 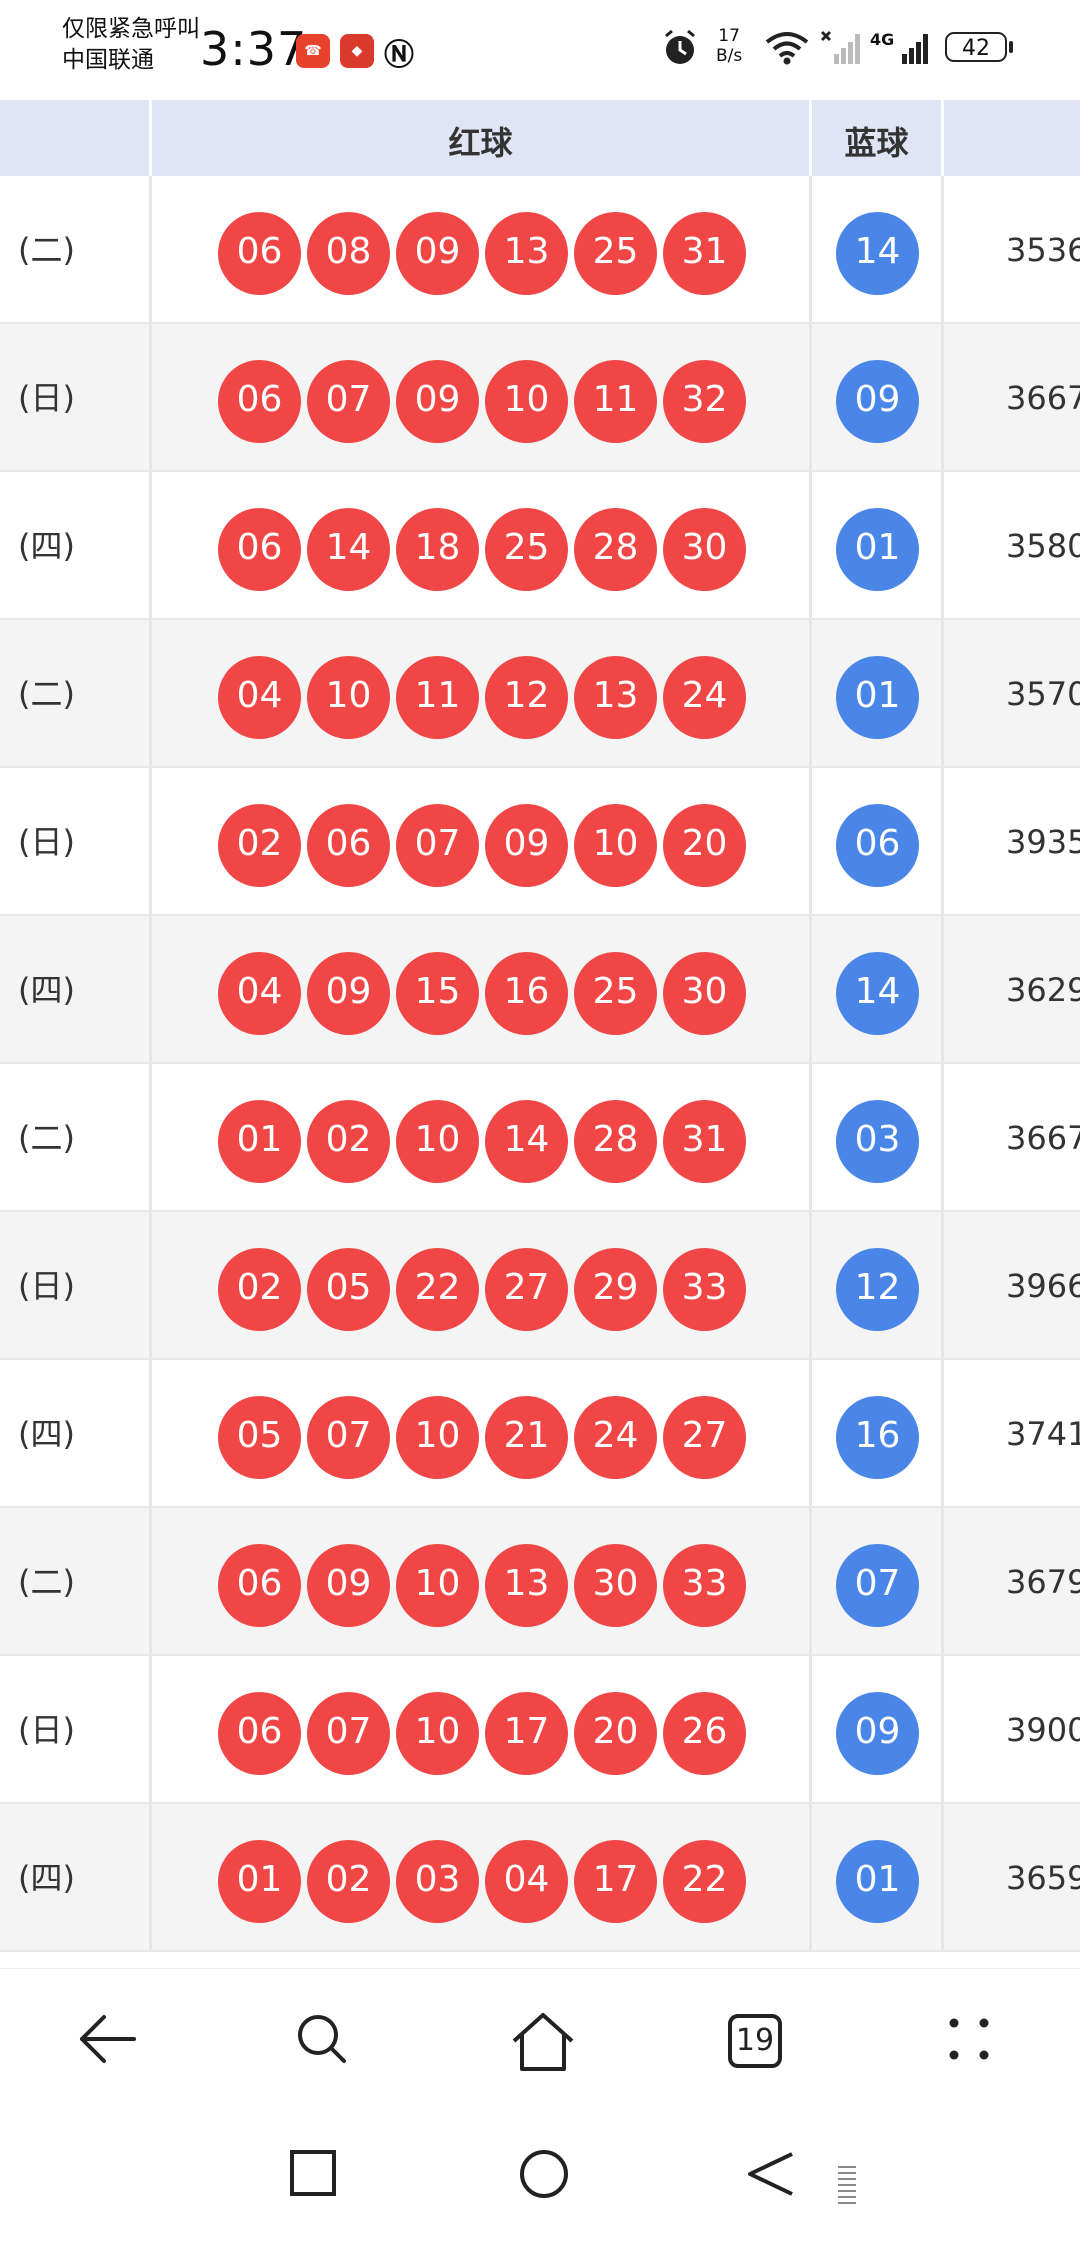 What do you see at coordinates (704, 697) in the screenshot?
I see `red-ball: 24` at bounding box center [704, 697].